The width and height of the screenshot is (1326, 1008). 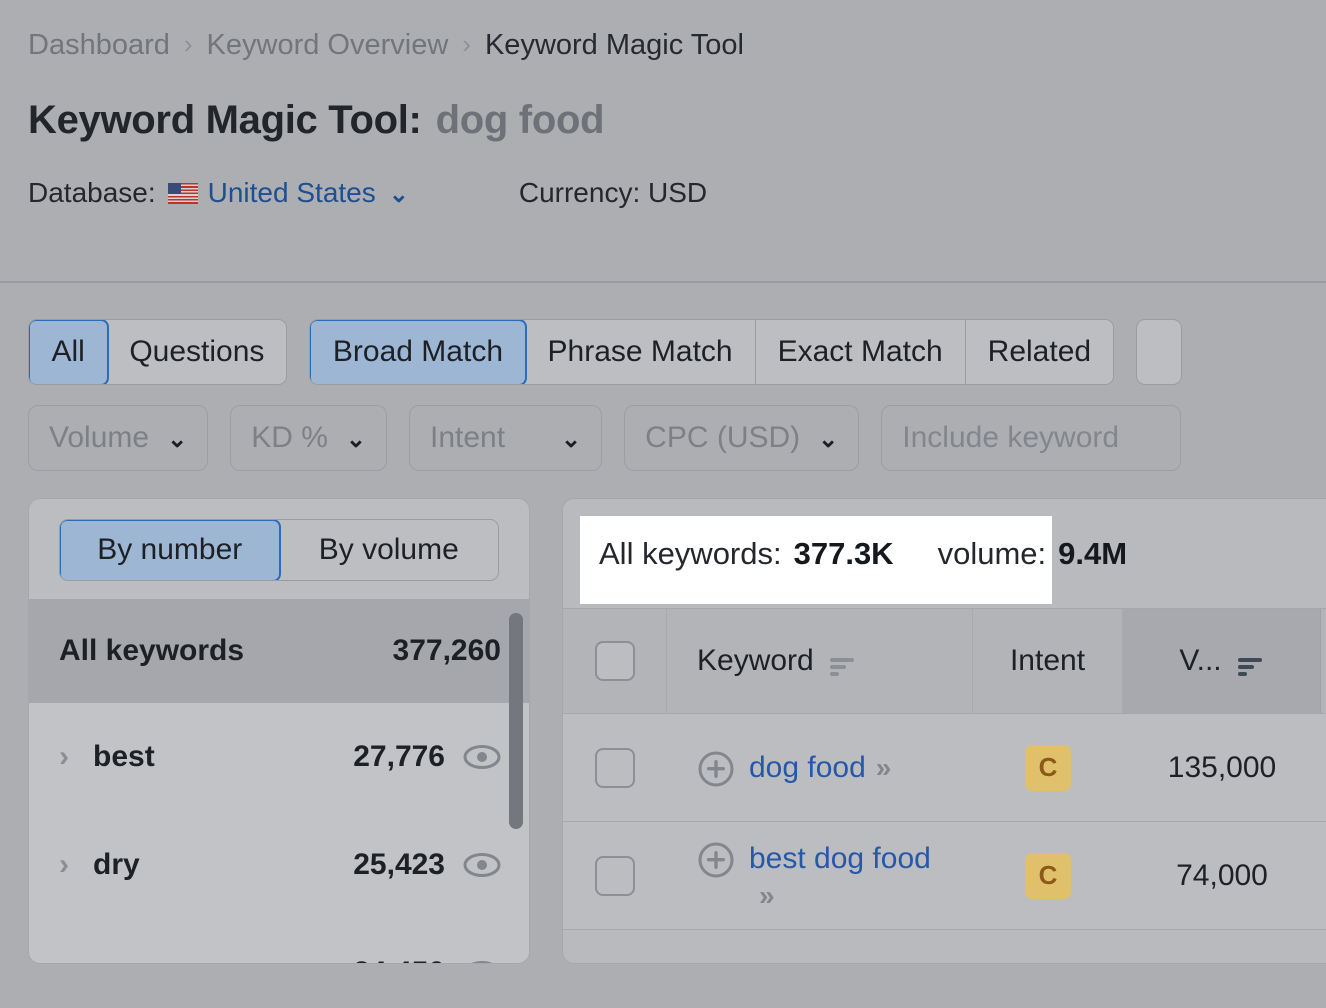 I want to click on database-meta-row: Database: United States ⌄ Currency: USD, so click(x=677, y=193).